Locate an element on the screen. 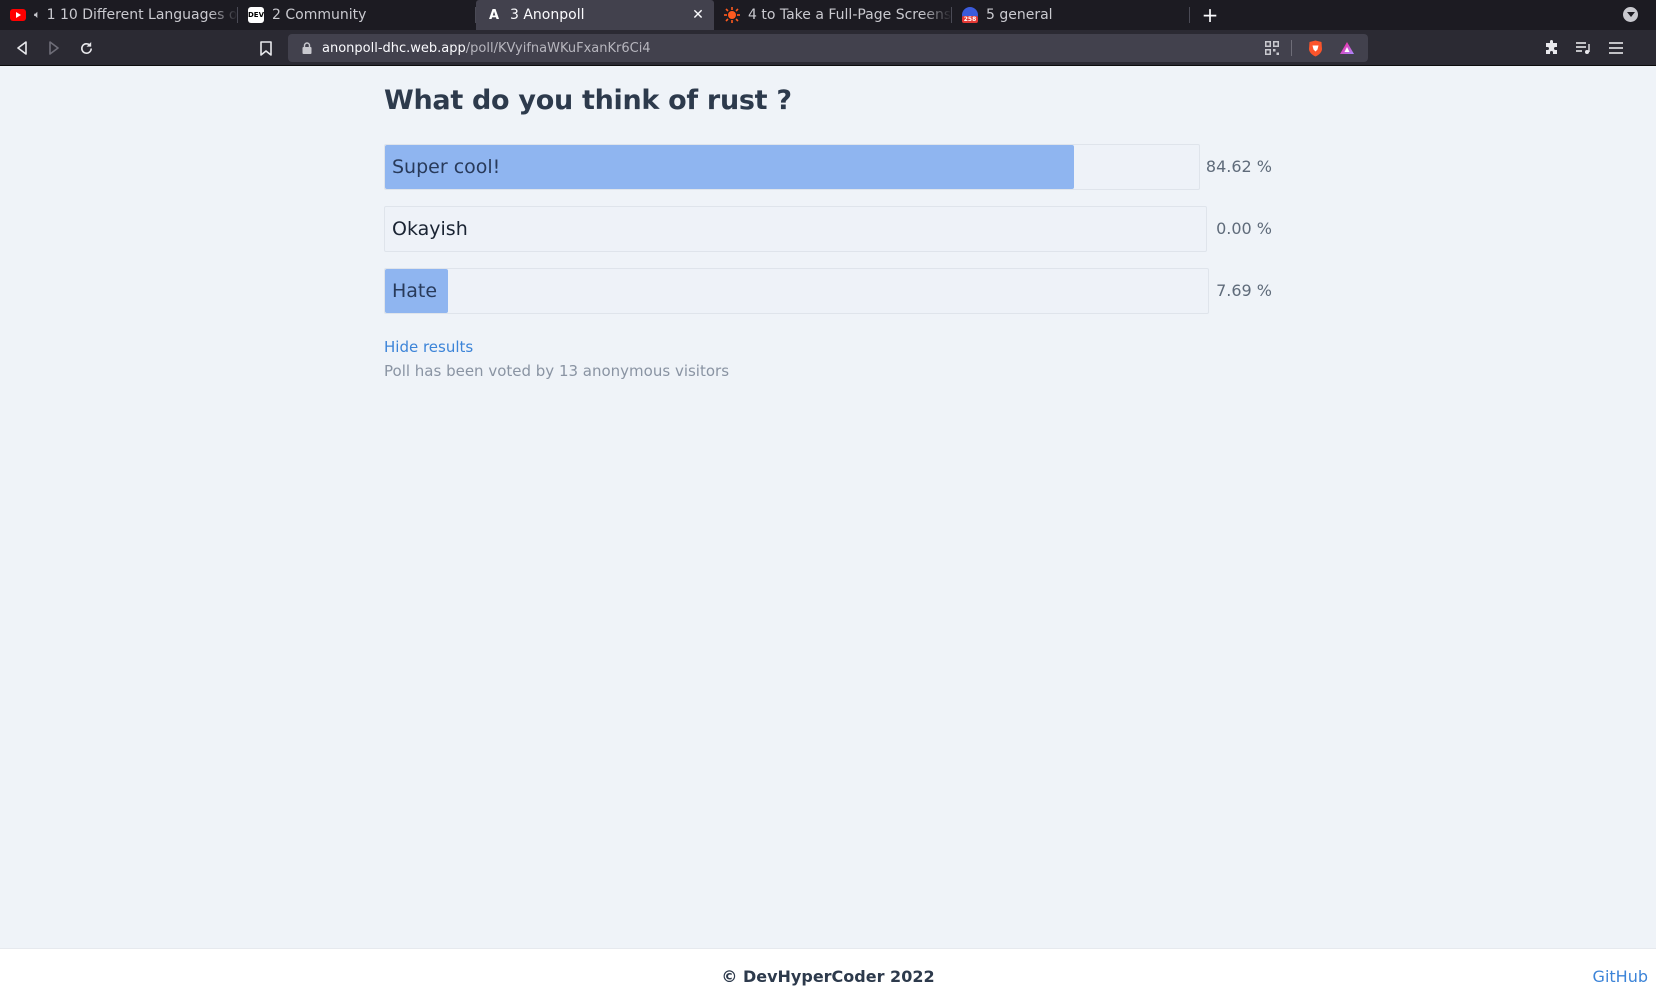 Image resolution: width=1656 pixels, height=1004 pixels. brave-rewards-icon is located at coordinates (1347, 48).